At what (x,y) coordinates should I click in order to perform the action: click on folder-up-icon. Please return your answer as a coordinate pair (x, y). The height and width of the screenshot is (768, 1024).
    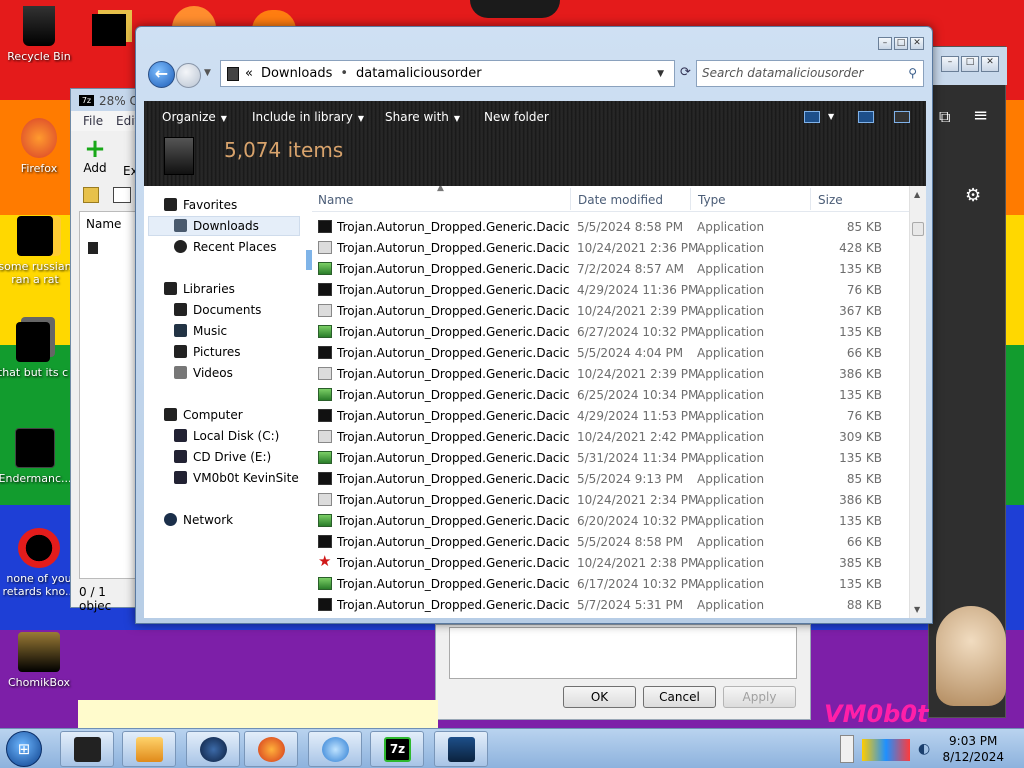
    Looking at the image, I should click on (91, 195).